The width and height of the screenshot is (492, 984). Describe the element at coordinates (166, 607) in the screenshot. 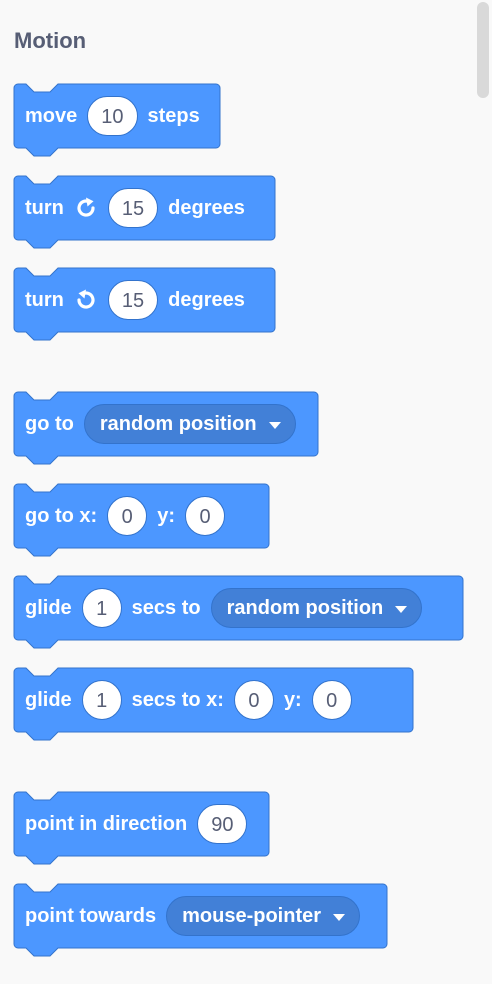

I see `block-label: secs to` at that location.